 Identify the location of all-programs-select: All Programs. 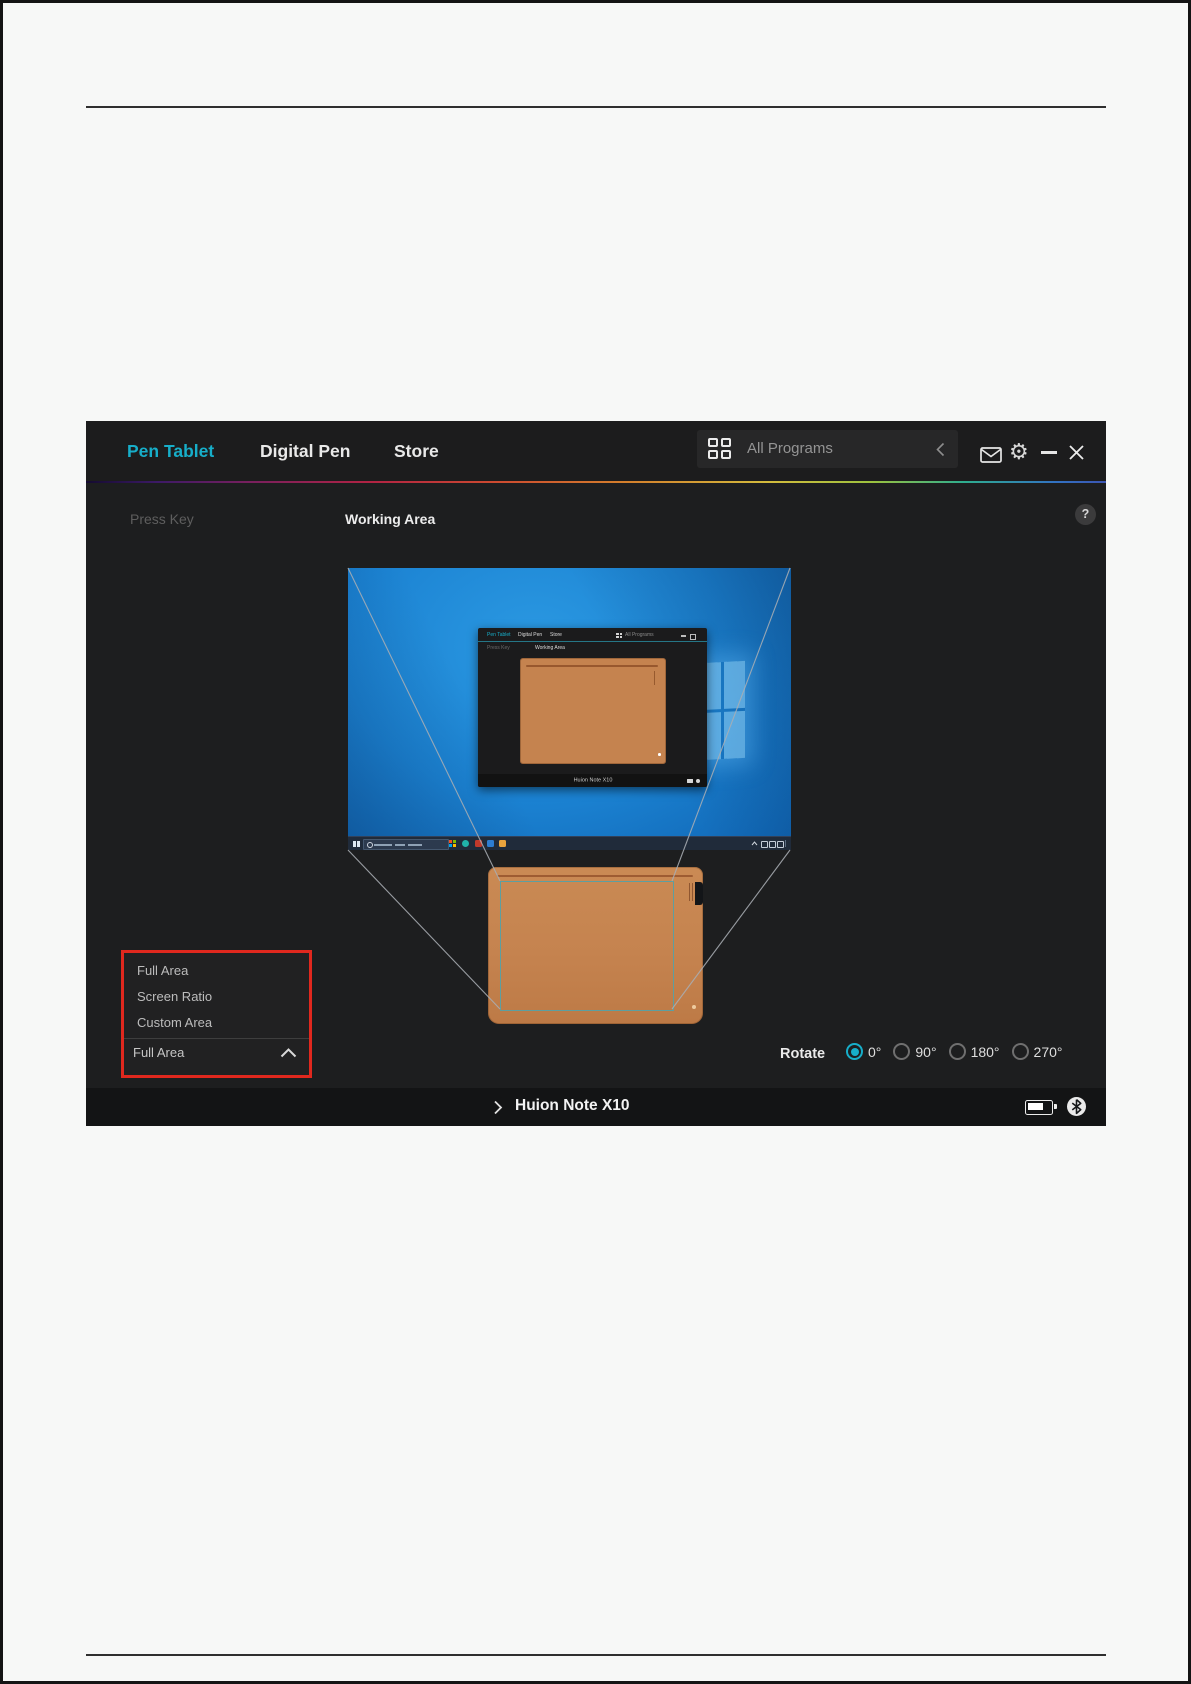
(827, 449).